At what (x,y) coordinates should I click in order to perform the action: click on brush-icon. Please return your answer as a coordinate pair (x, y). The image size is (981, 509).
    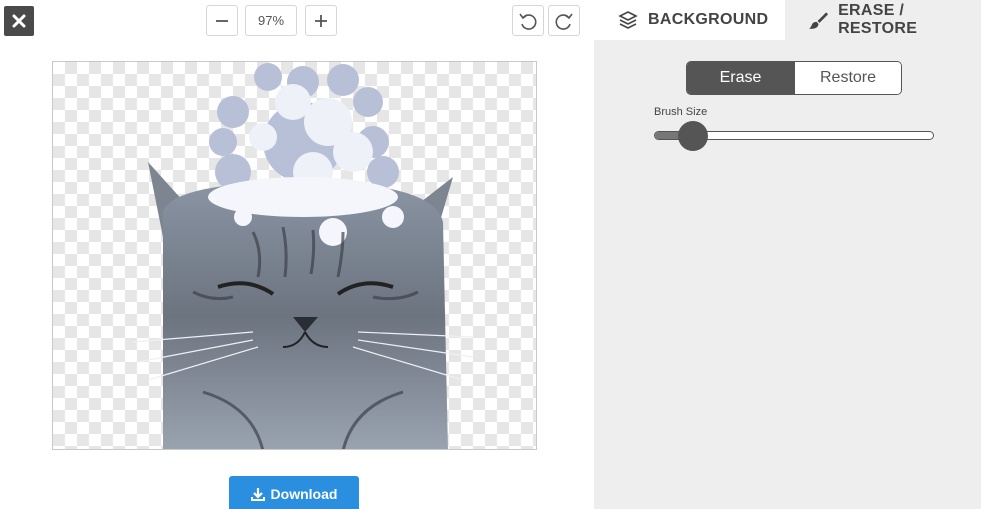
    Looking at the image, I should click on (819, 20).